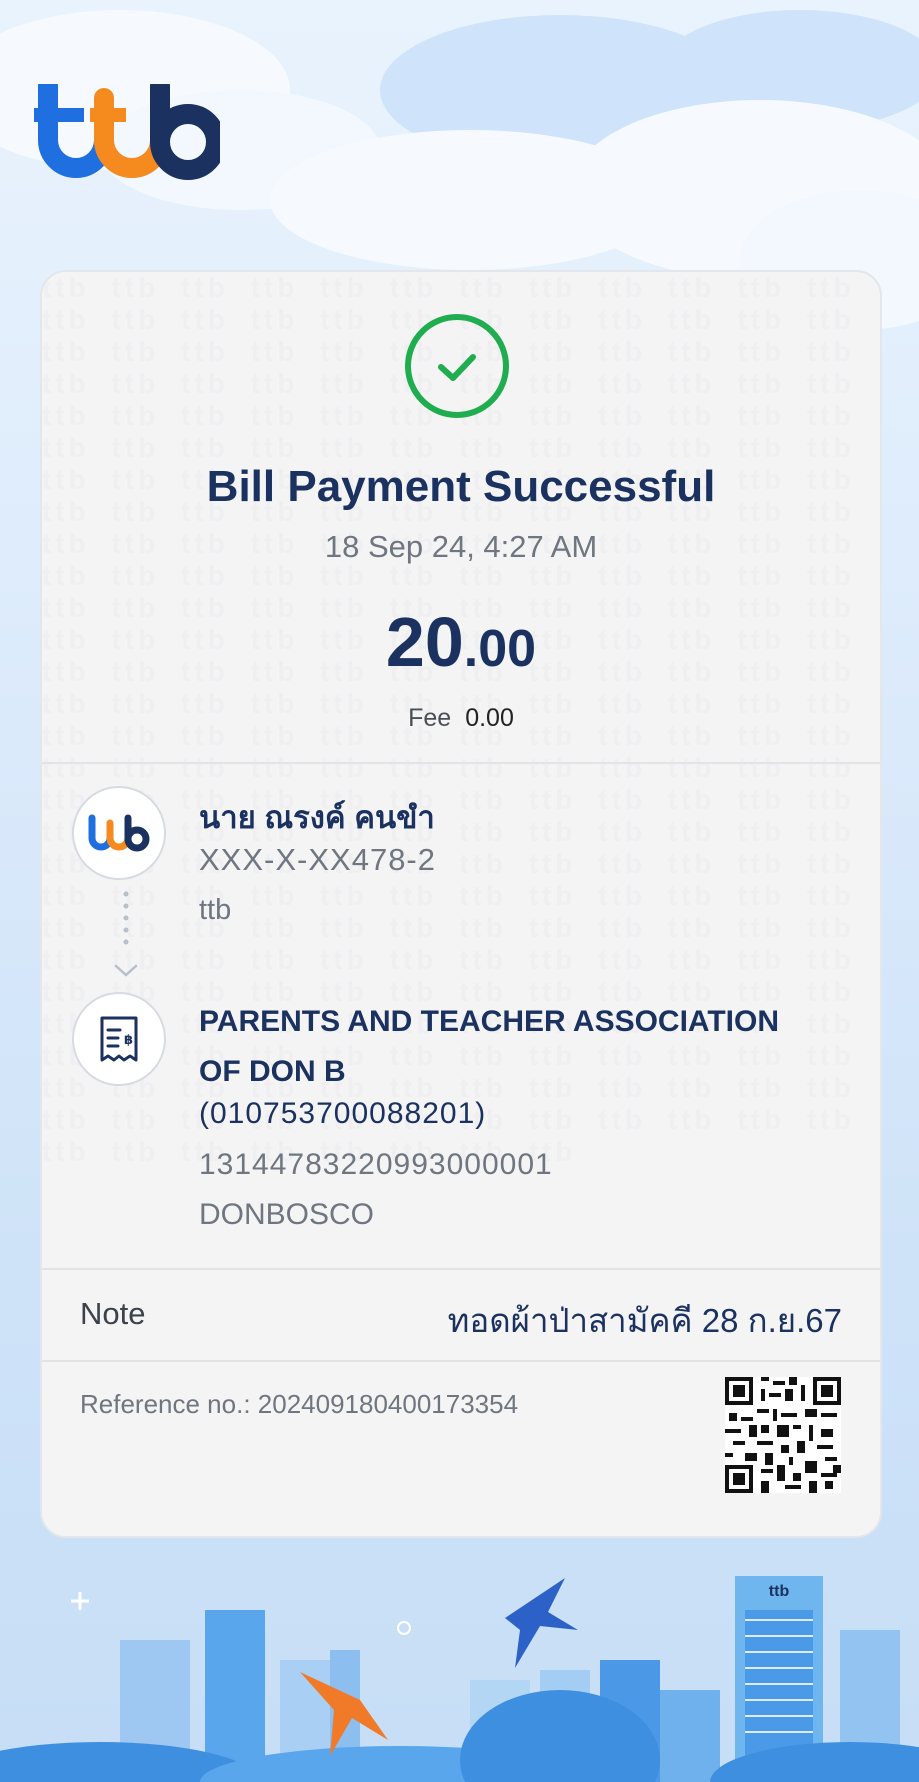 The width and height of the screenshot is (919, 1782). I want to click on transfer-flow-dots, so click(126, 918).